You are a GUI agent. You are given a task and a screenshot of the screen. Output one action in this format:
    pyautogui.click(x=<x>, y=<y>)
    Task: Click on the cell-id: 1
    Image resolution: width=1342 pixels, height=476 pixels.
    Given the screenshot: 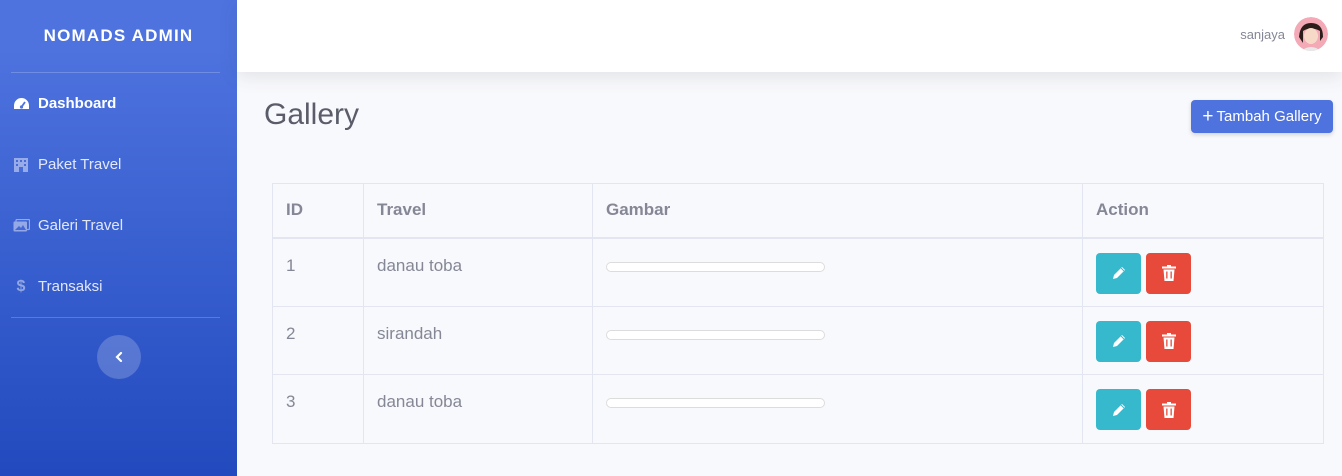 What is the action you would take?
    pyautogui.click(x=318, y=272)
    